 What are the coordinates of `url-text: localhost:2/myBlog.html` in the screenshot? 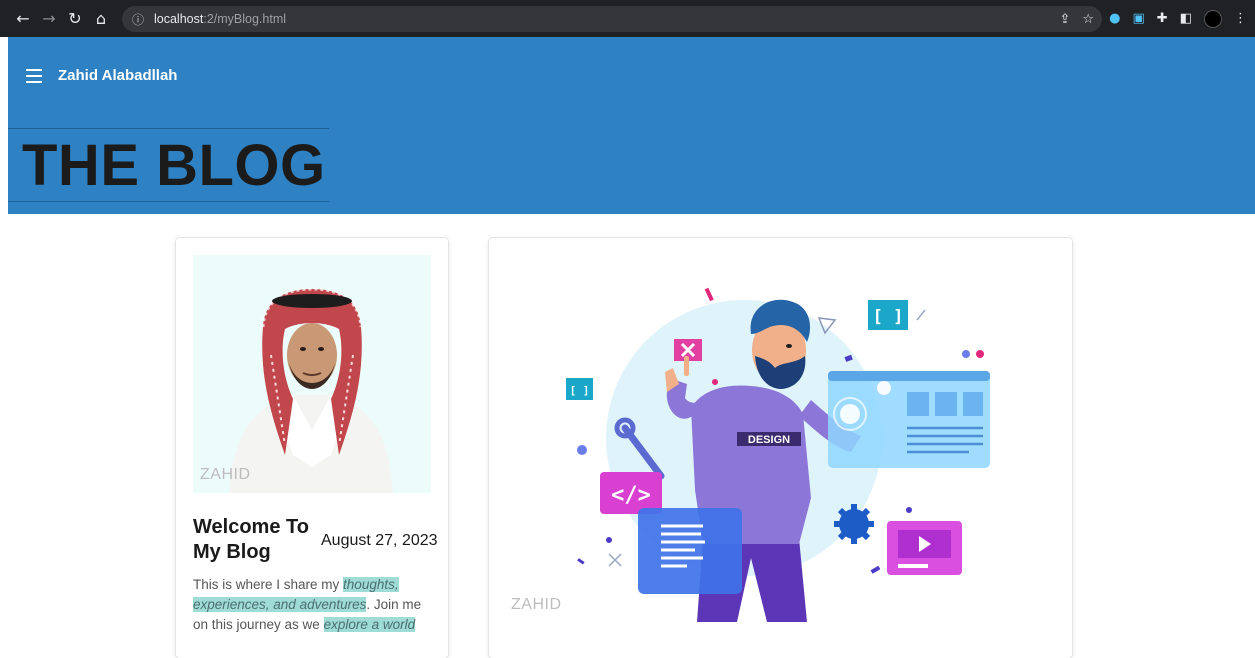 It's located at (220, 19).